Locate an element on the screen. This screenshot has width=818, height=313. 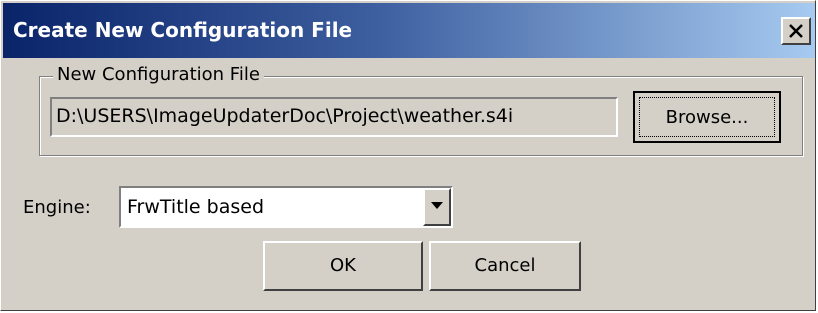
close-button is located at coordinates (796, 31).